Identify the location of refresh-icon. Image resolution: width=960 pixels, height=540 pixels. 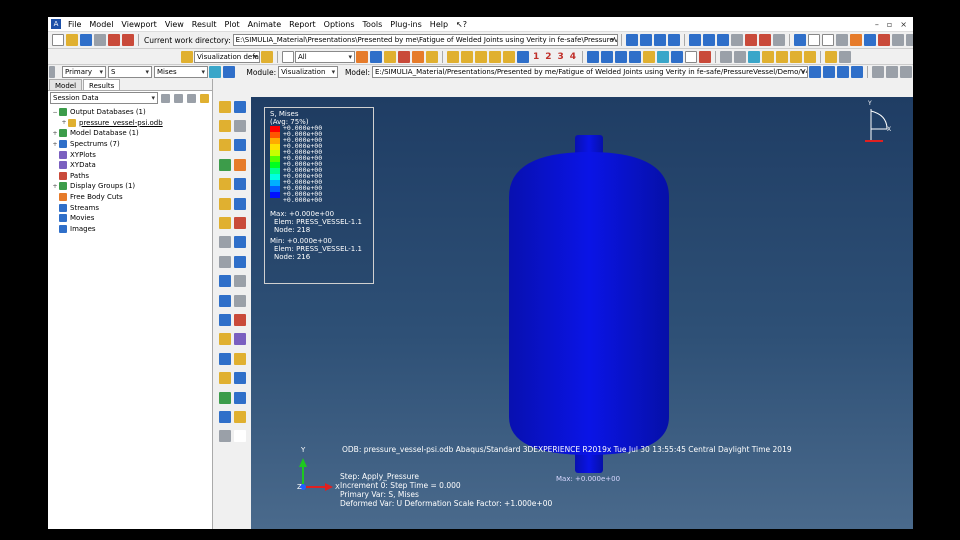
(909, 40).